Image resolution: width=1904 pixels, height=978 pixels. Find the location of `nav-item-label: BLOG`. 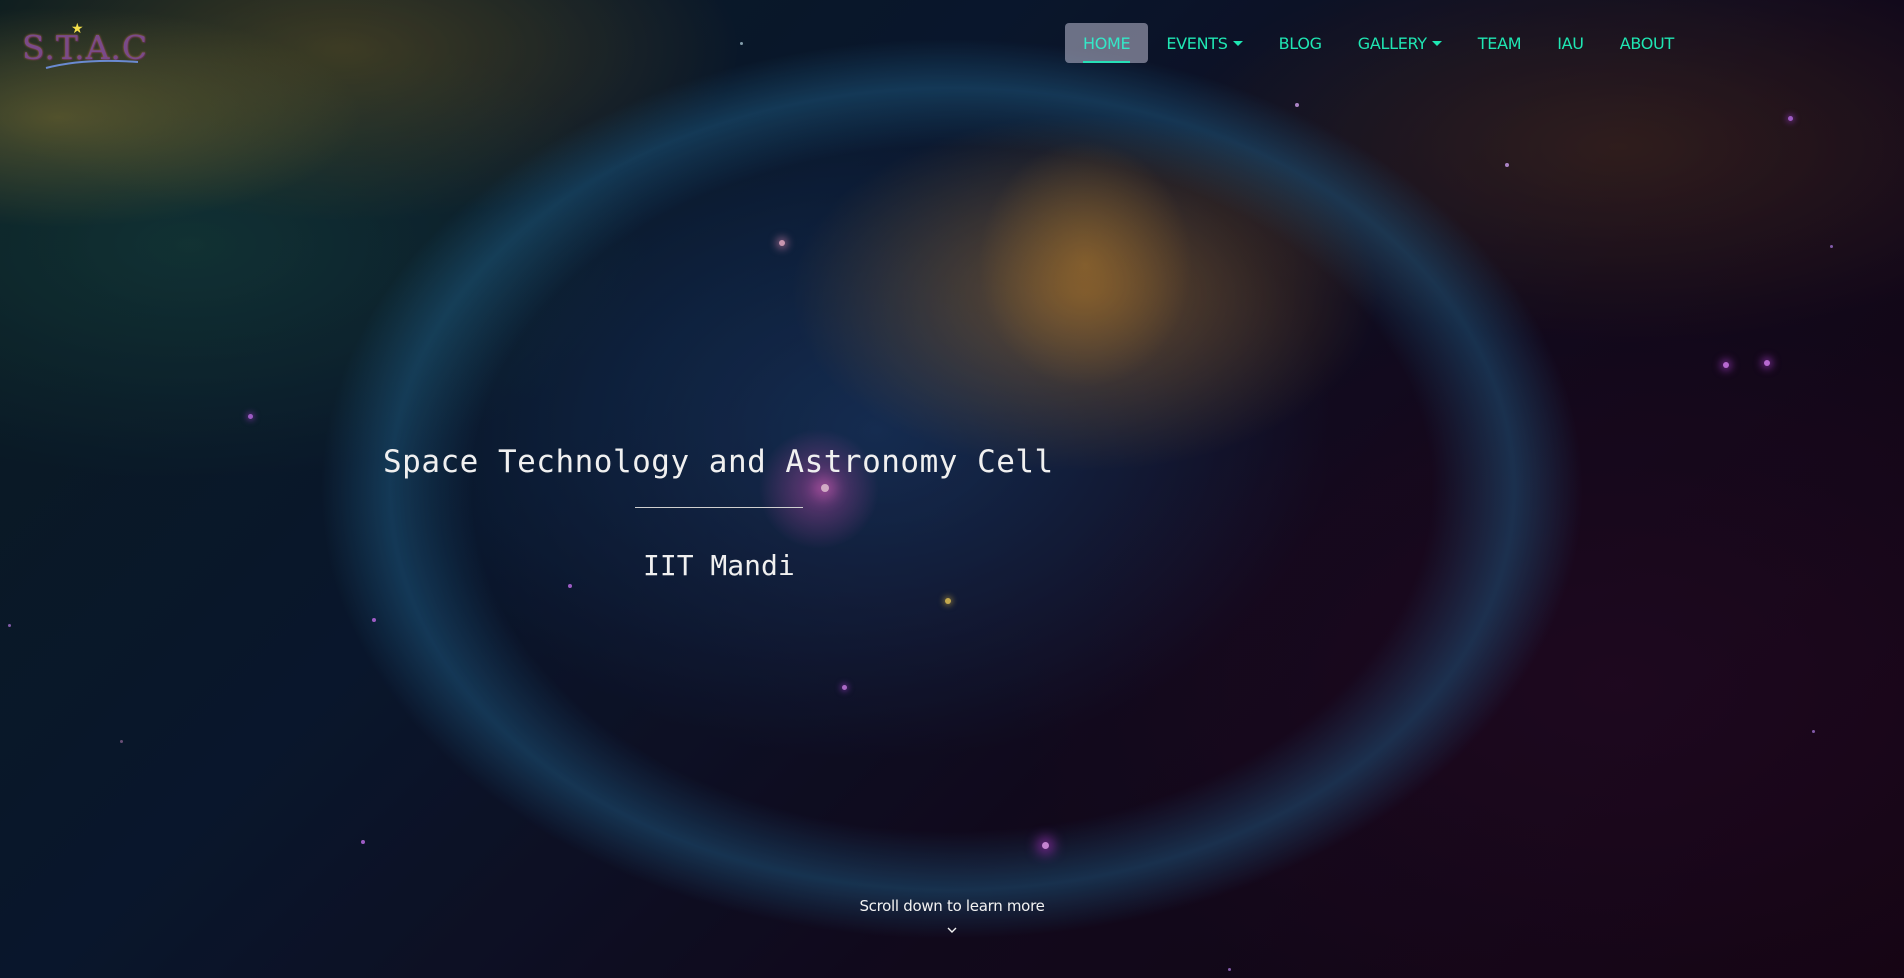

nav-item-label: BLOG is located at coordinates (1300, 43).